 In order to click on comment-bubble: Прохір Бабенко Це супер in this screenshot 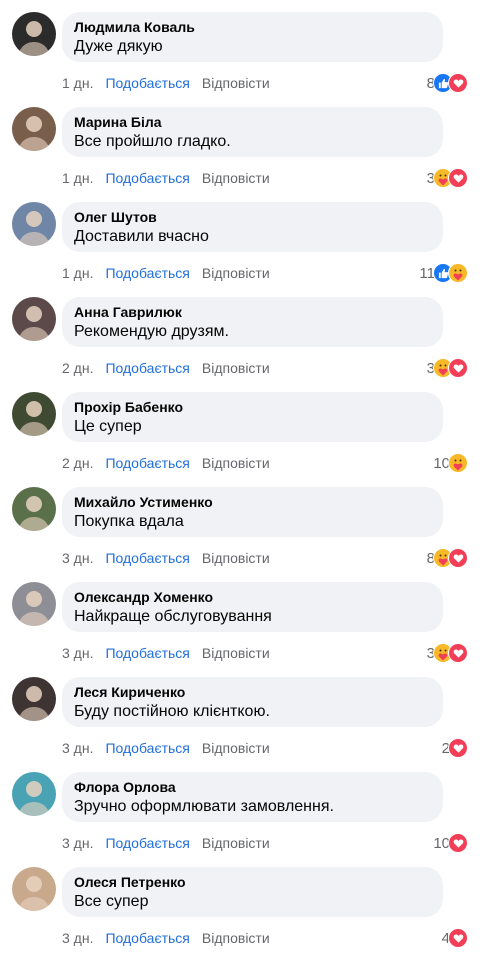, I will do `click(252, 417)`.